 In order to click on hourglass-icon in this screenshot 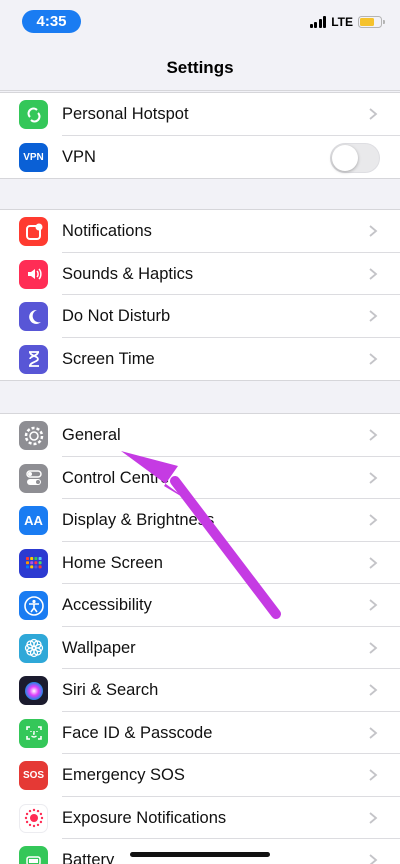, I will do `click(33, 359)`.